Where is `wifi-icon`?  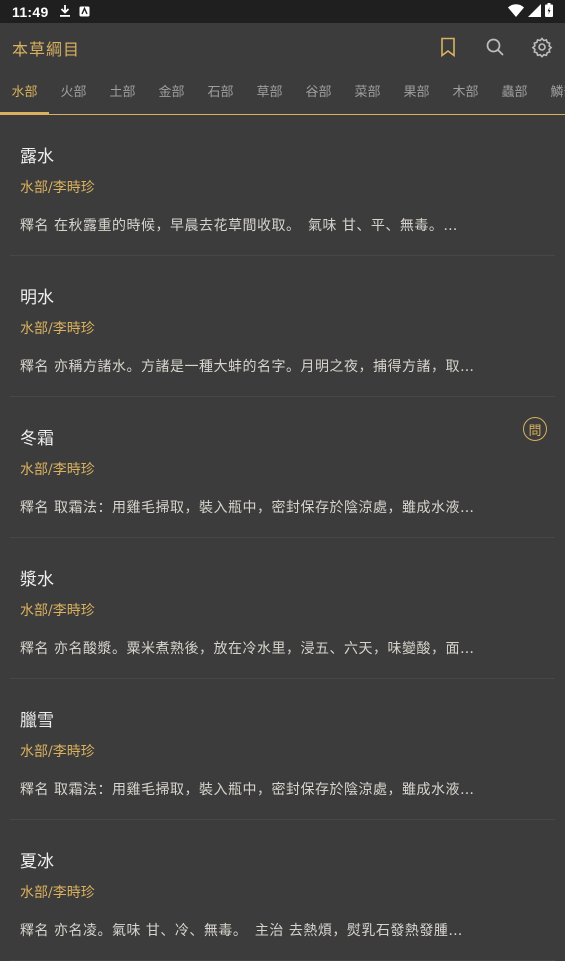 wifi-icon is located at coordinates (516, 11).